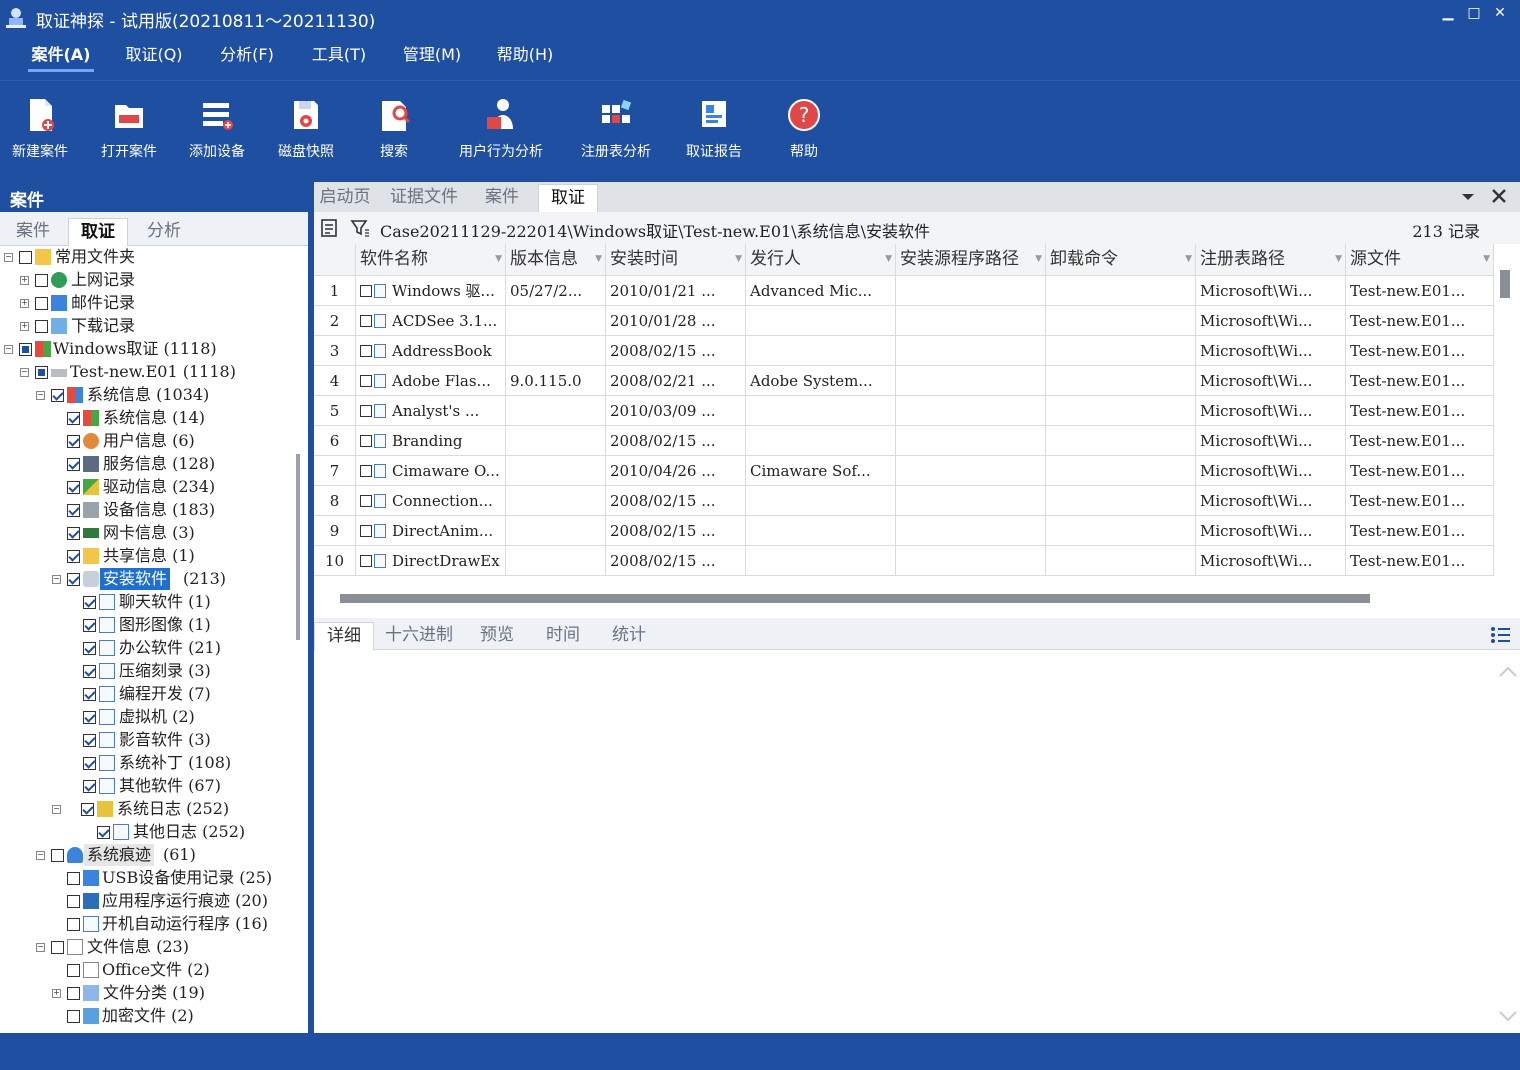 The height and width of the screenshot is (1070, 1520). Describe the element at coordinates (298, 547) in the screenshot. I see `tree-scrollbar` at that location.